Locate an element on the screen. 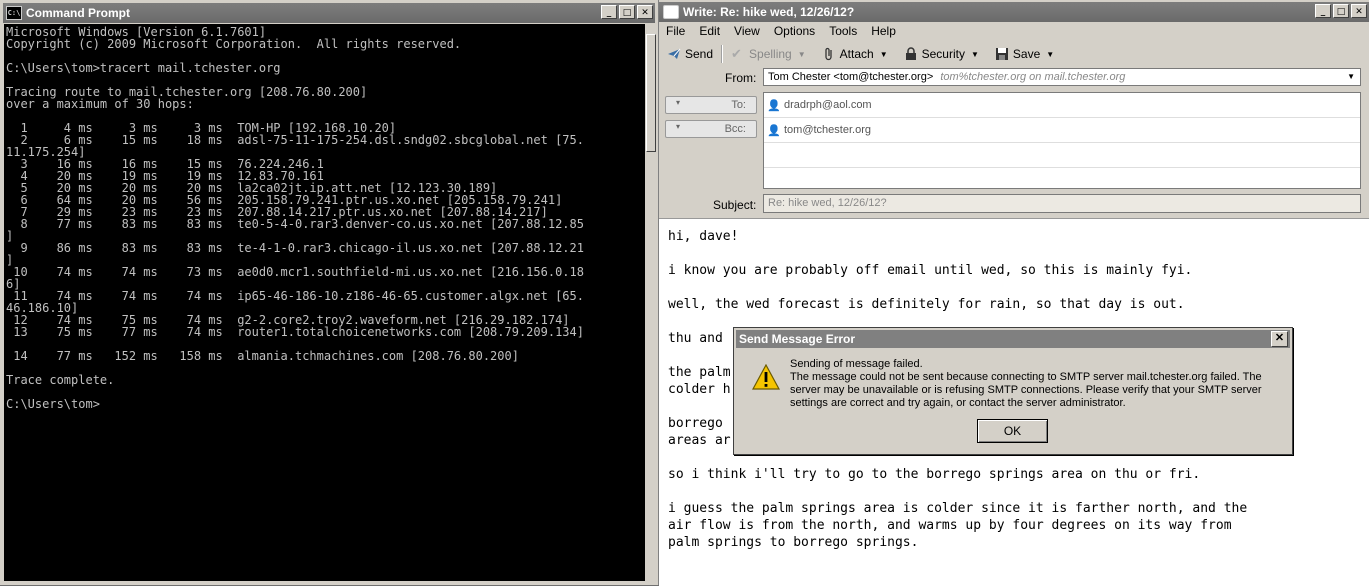  floppy-disk-icon is located at coordinates (1001, 54).